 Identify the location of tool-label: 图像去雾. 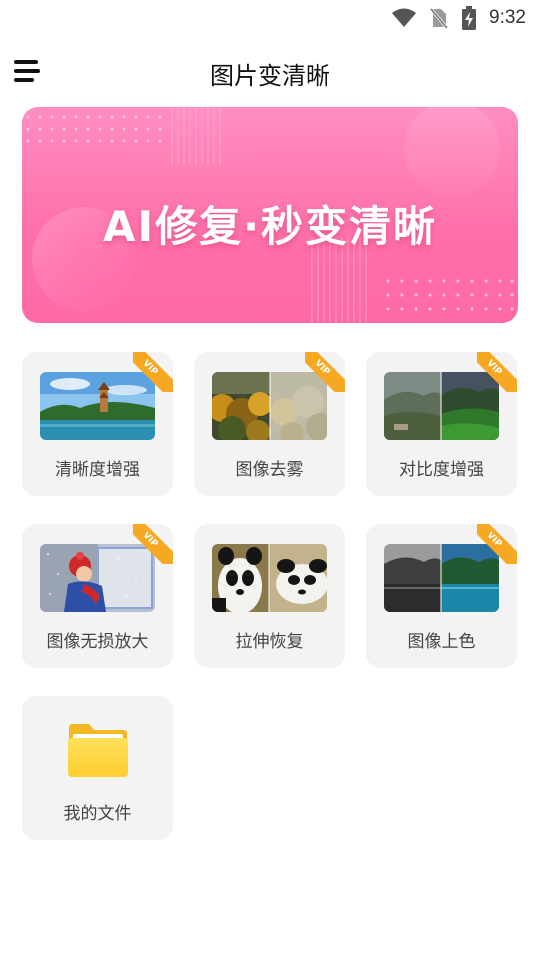
(269, 470).